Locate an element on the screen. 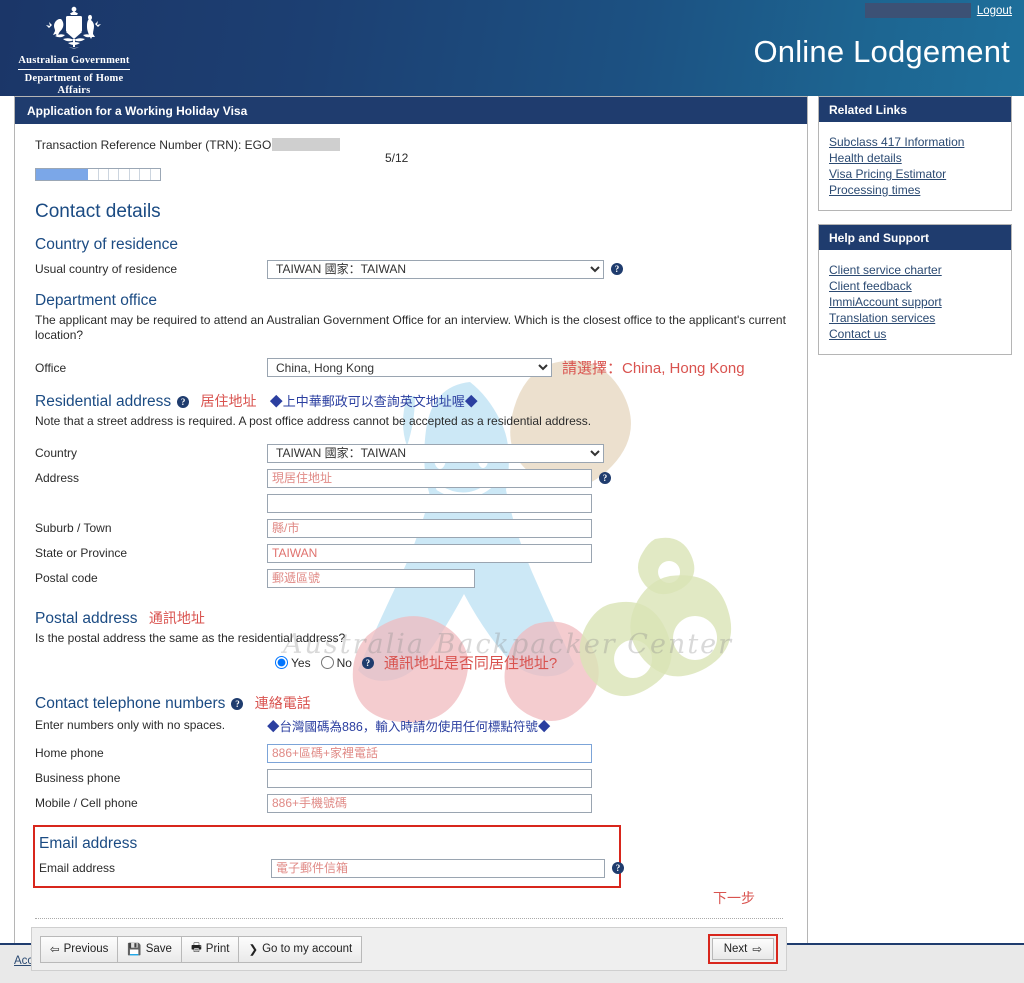 This screenshot has height=983, width=1024. heading-residential-address-text: Residential address is located at coordinates (103, 401).